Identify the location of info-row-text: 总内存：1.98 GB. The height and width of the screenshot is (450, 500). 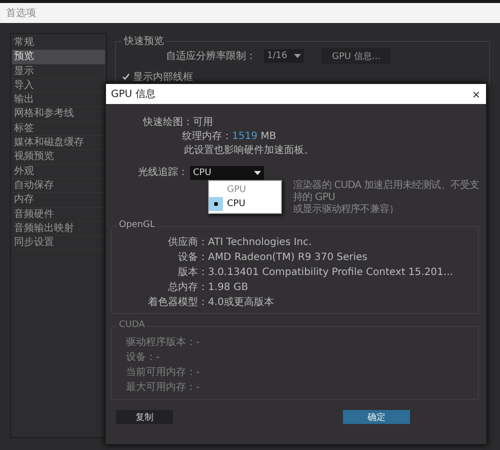
(208, 287).